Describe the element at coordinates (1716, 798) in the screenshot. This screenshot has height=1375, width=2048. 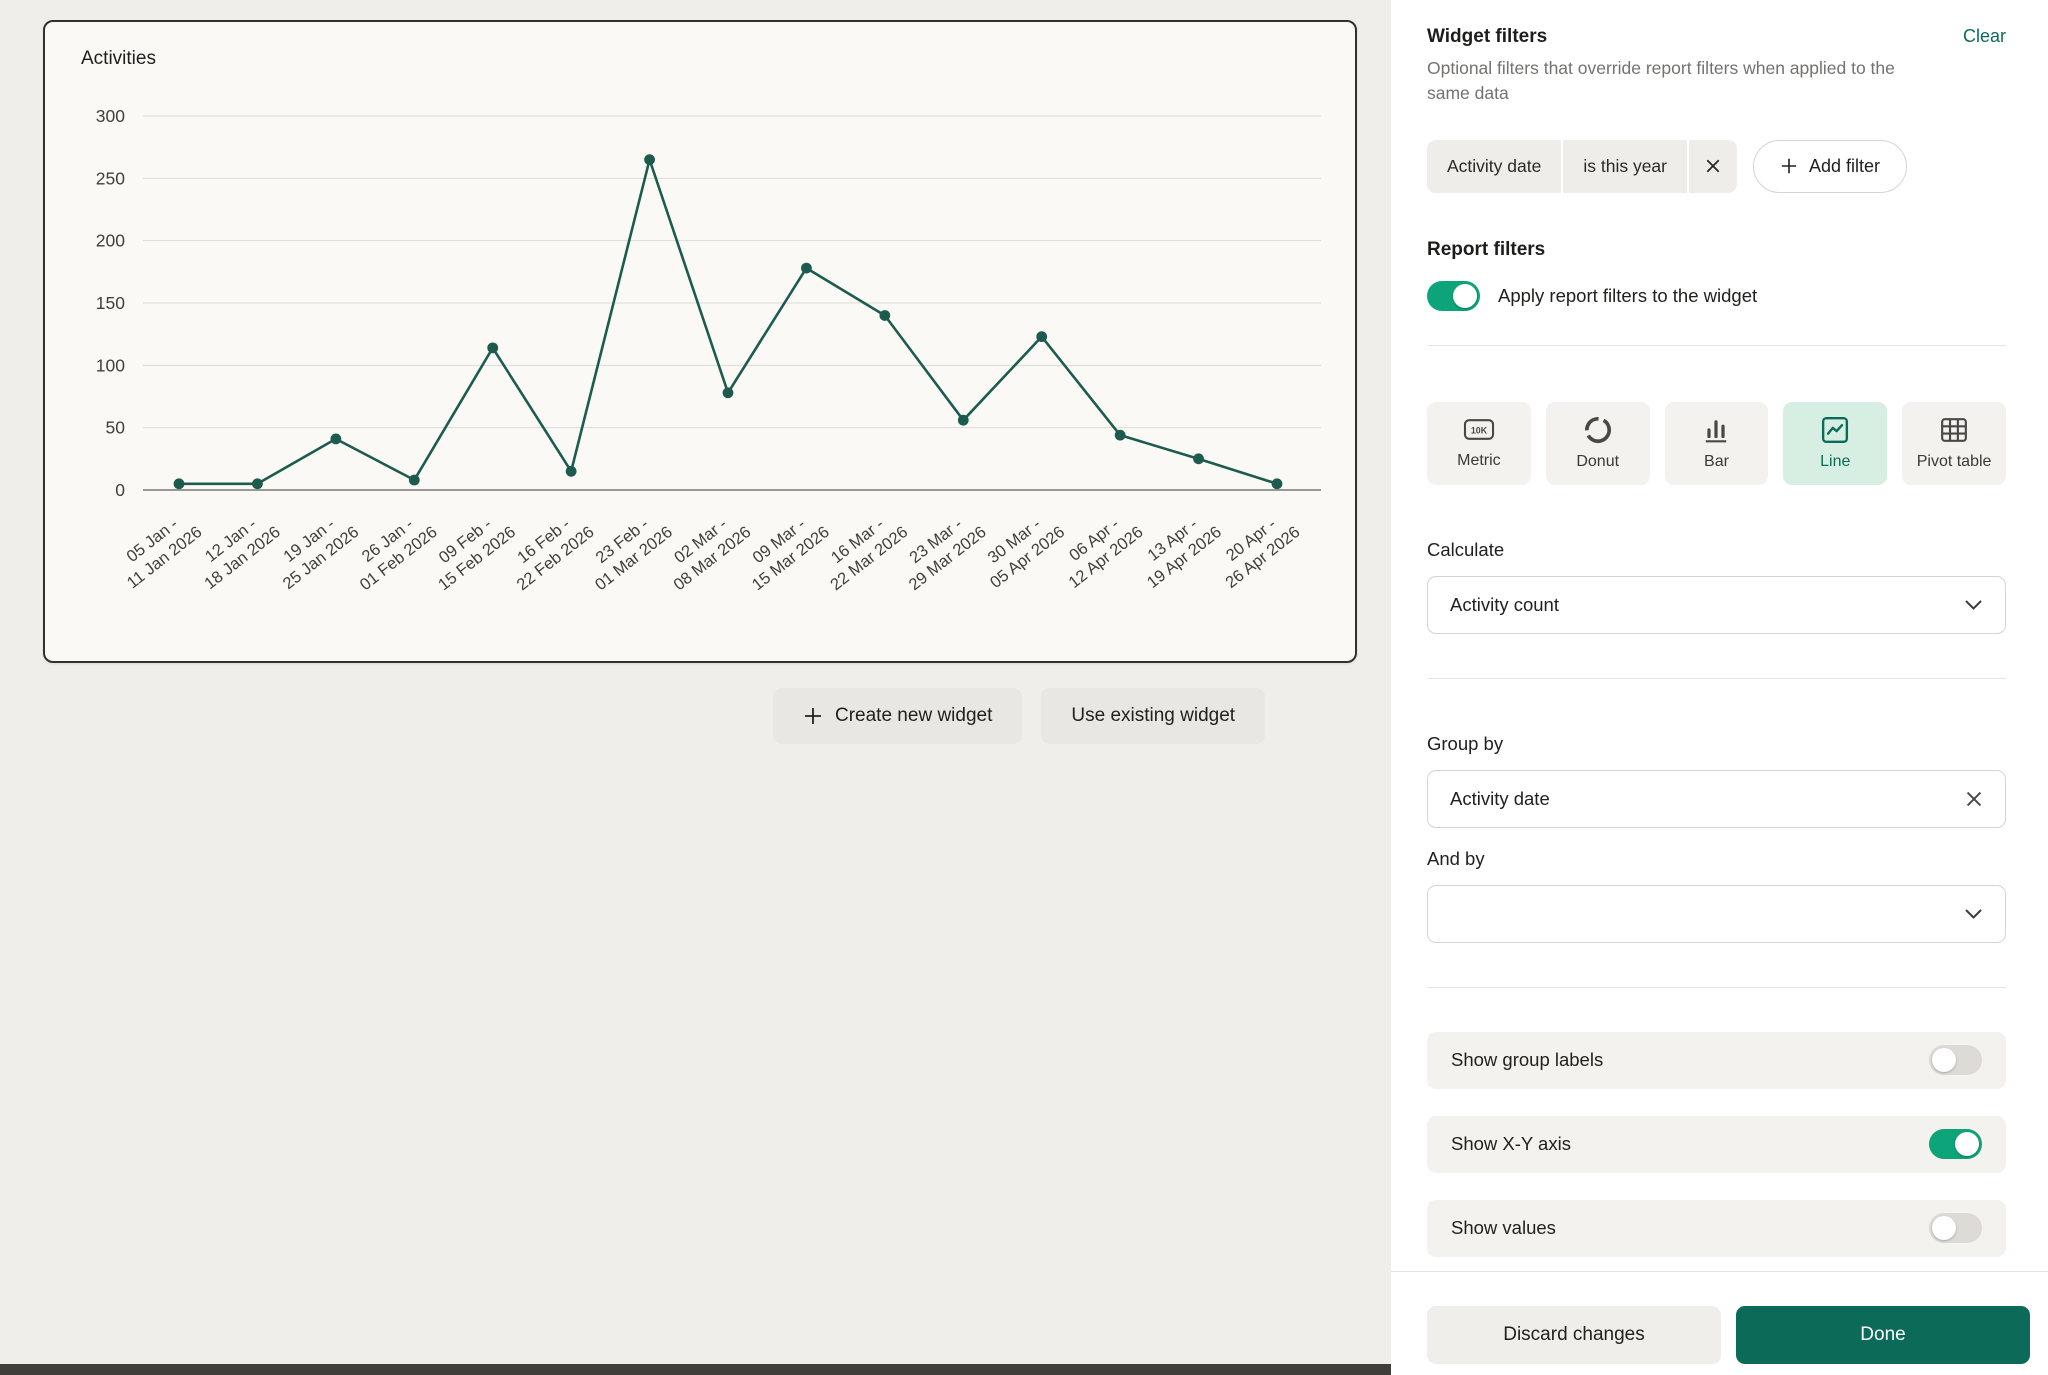
I see `group-by-select: Activity date` at that location.